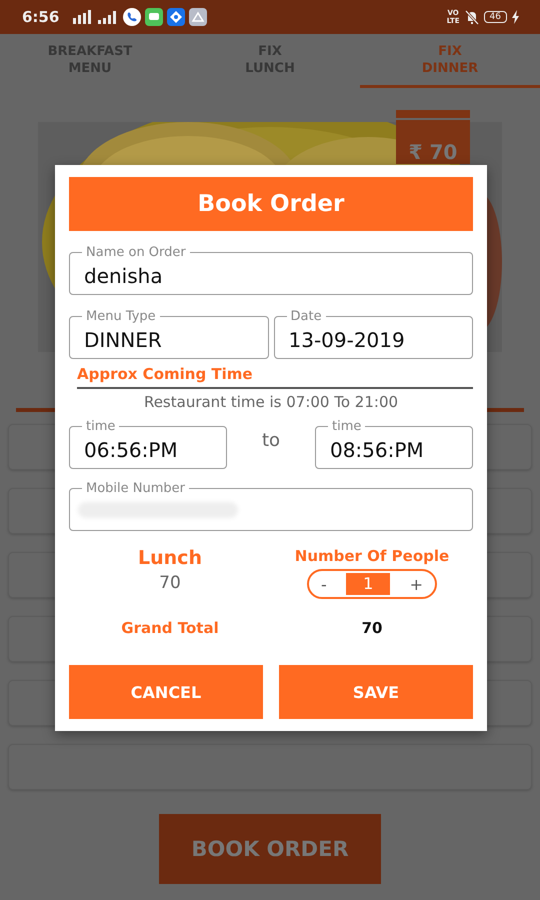  What do you see at coordinates (394, 450) in the screenshot?
I see `field-value: 08:56:PM` at bounding box center [394, 450].